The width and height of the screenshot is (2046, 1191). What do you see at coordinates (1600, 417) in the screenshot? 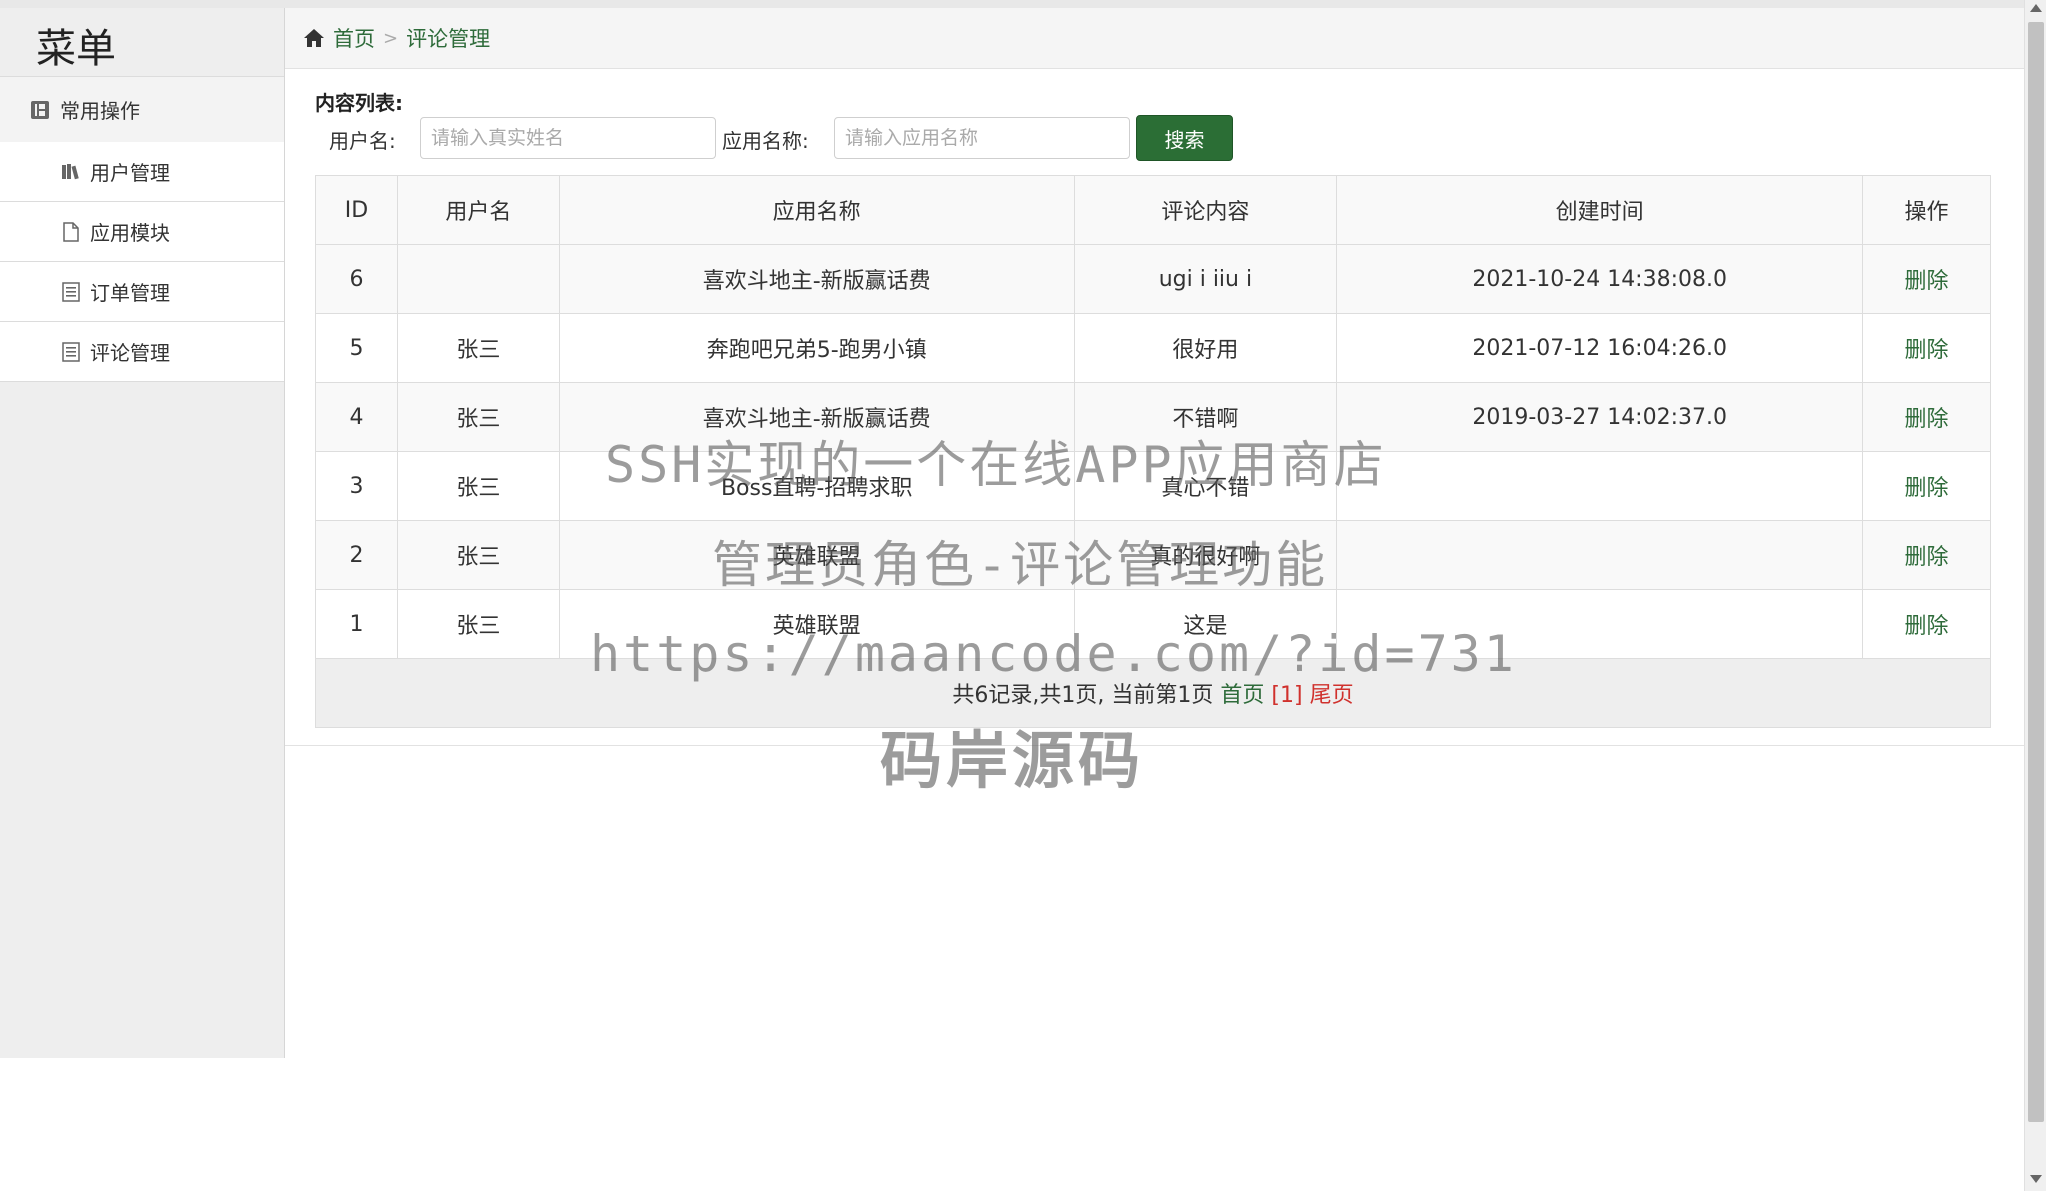
I see `cell-time: 2019-03-27 14:02:37.0` at bounding box center [1600, 417].